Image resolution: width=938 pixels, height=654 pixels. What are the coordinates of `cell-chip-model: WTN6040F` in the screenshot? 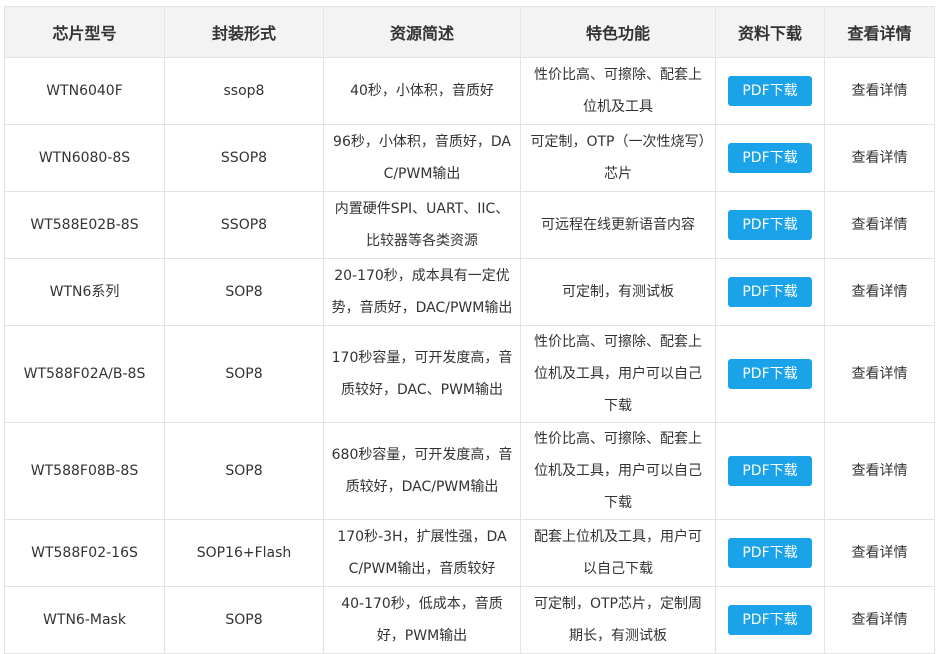 It's located at (84, 91).